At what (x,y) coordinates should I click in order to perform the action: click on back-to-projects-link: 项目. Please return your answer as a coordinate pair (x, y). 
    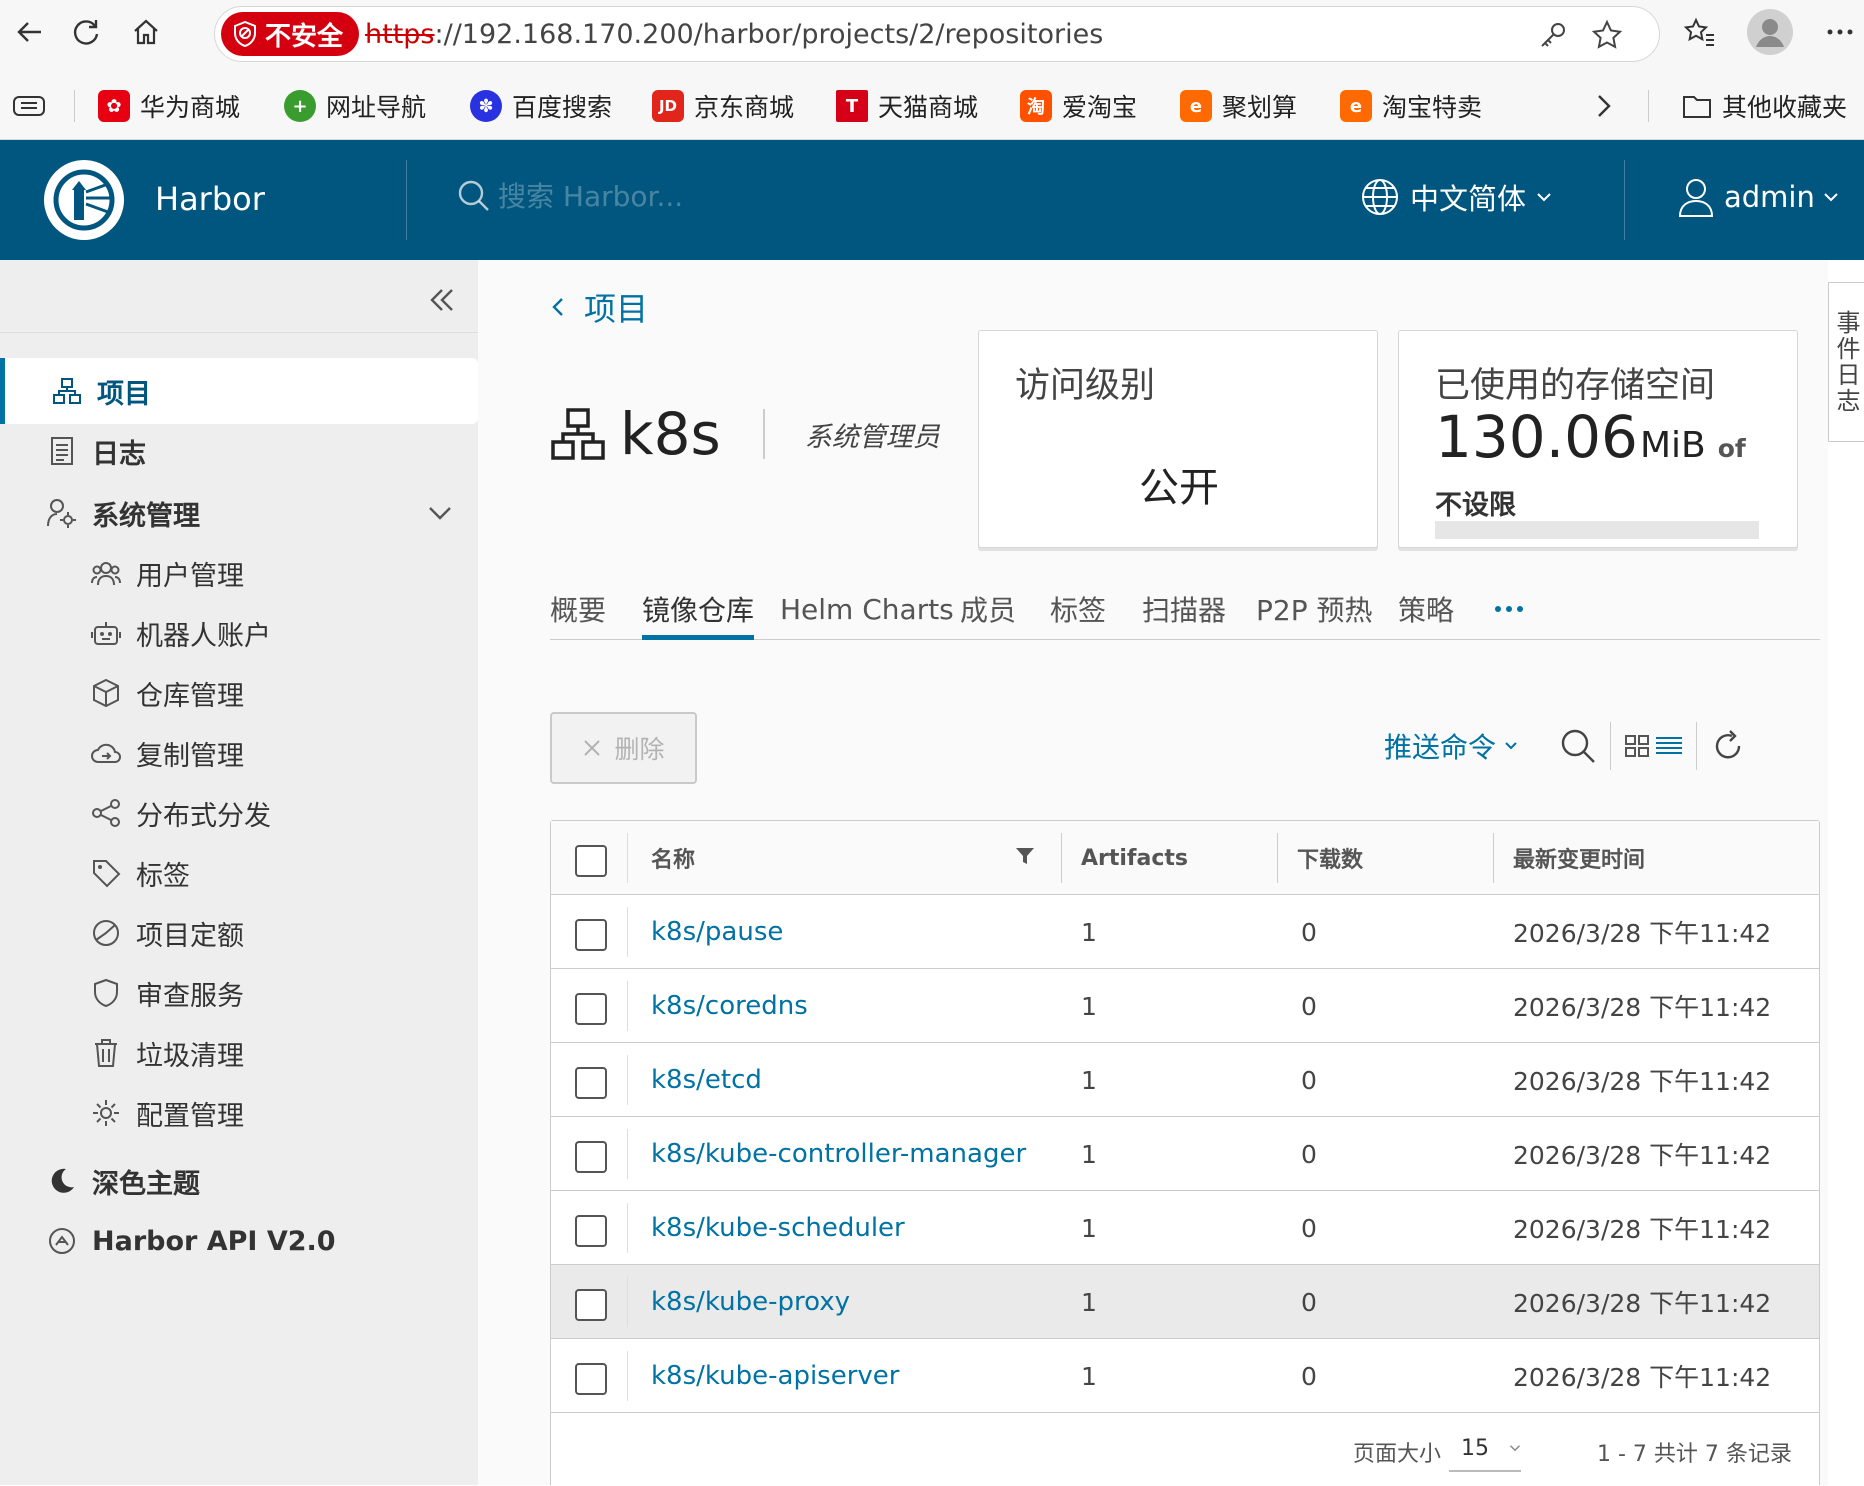
    Looking at the image, I should click on (599, 307).